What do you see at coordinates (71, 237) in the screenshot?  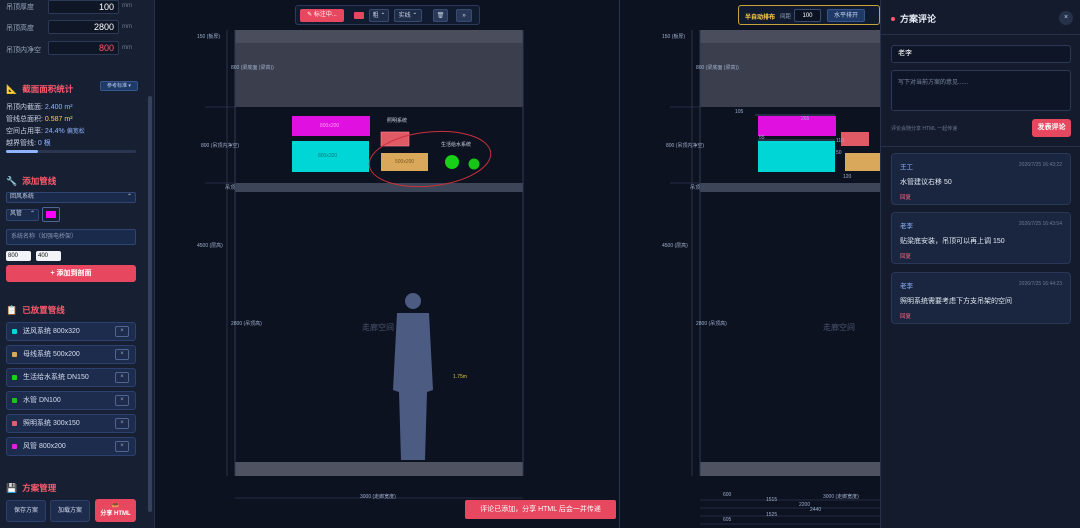 I see `system-name-input: 系统名称（如强电桥架）` at bounding box center [71, 237].